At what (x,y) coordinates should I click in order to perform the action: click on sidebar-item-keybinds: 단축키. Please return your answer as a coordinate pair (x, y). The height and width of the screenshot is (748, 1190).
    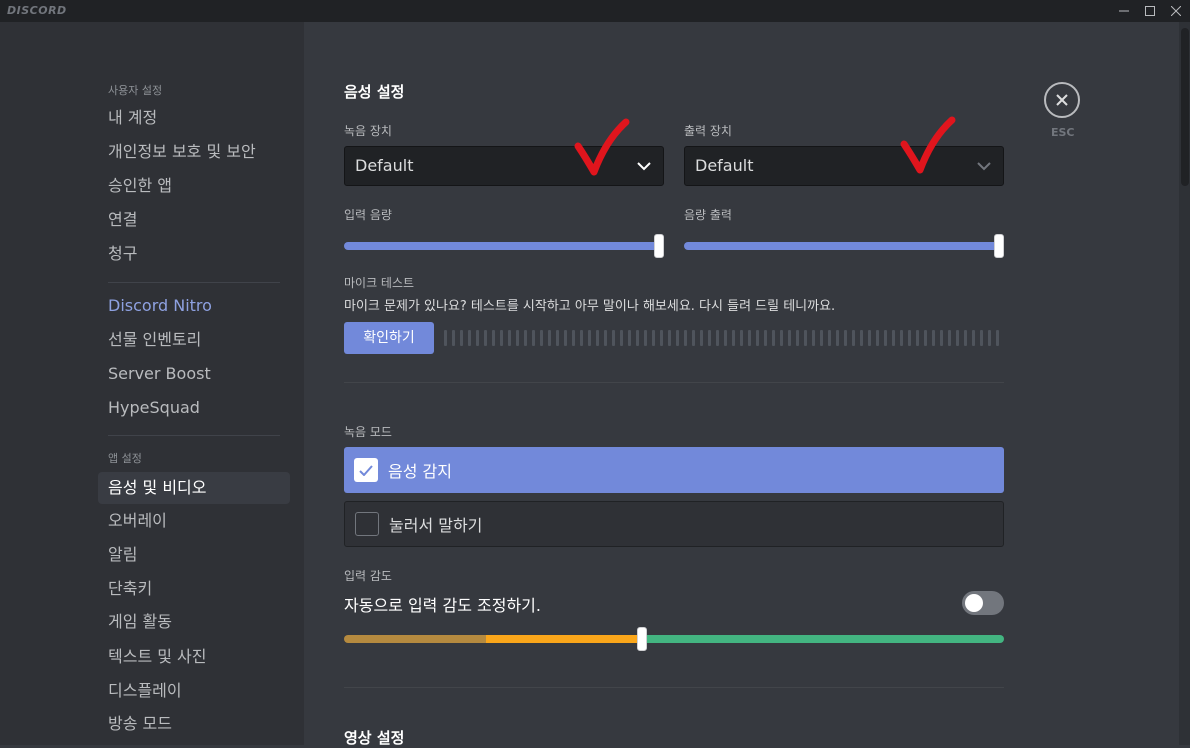
    Looking at the image, I should click on (194, 589).